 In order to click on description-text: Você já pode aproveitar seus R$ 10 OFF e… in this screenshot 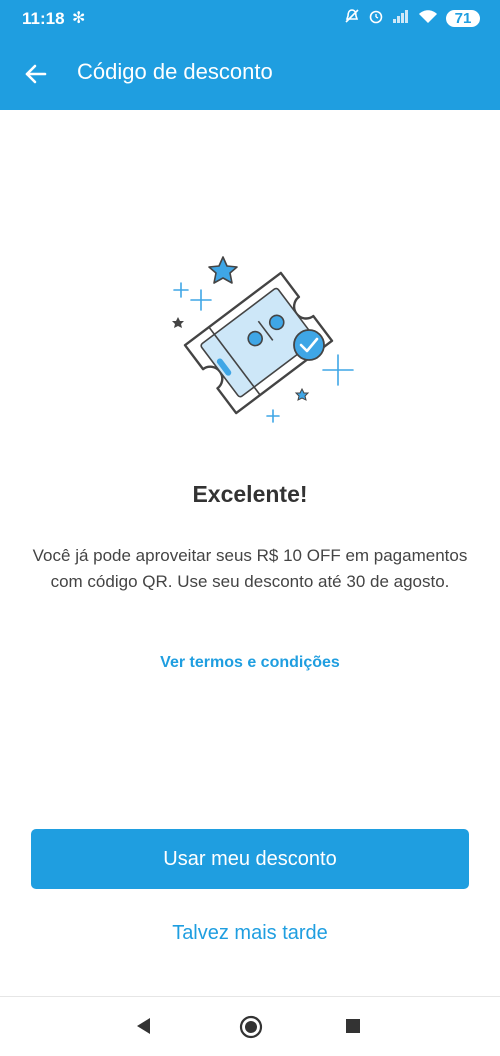, I will do `click(250, 568)`.